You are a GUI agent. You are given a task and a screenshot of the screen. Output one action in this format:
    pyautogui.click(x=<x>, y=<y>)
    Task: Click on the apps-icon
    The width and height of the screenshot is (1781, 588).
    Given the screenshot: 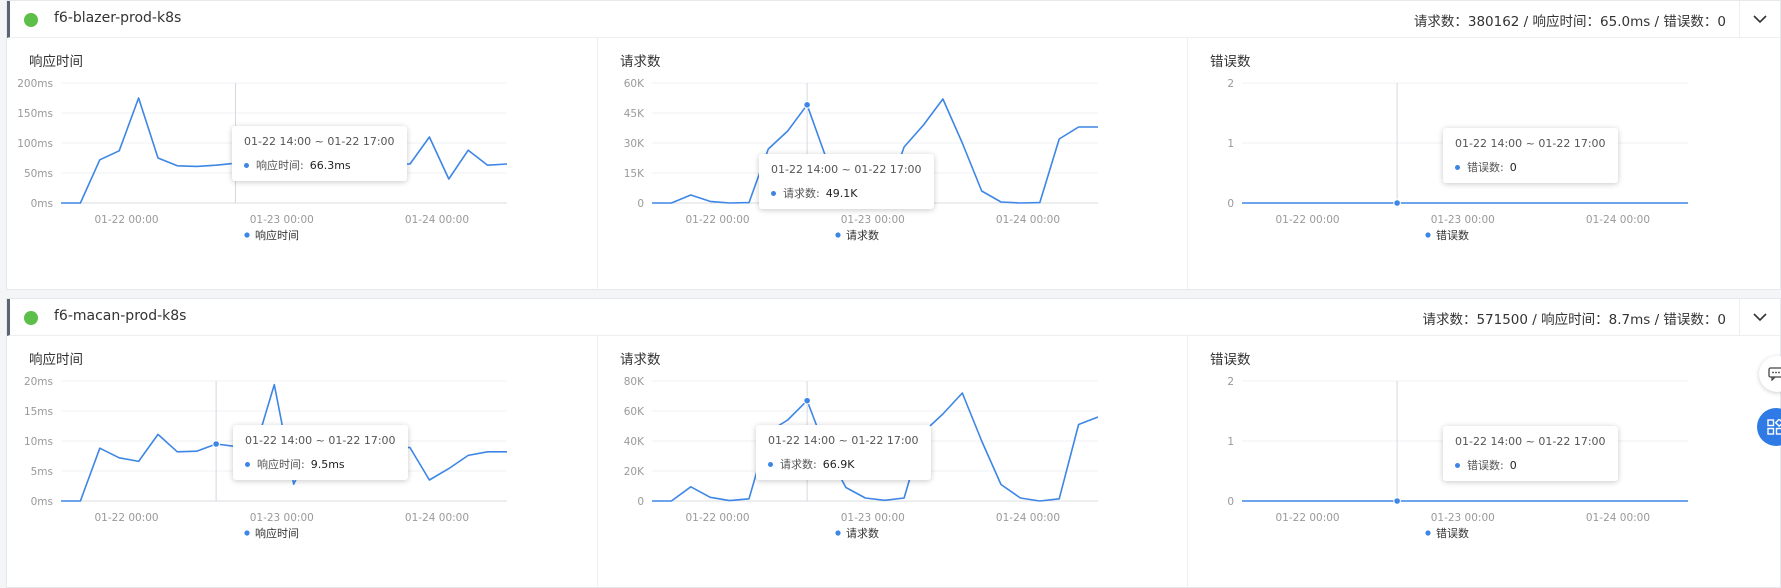 What is the action you would take?
    pyautogui.click(x=1774, y=427)
    